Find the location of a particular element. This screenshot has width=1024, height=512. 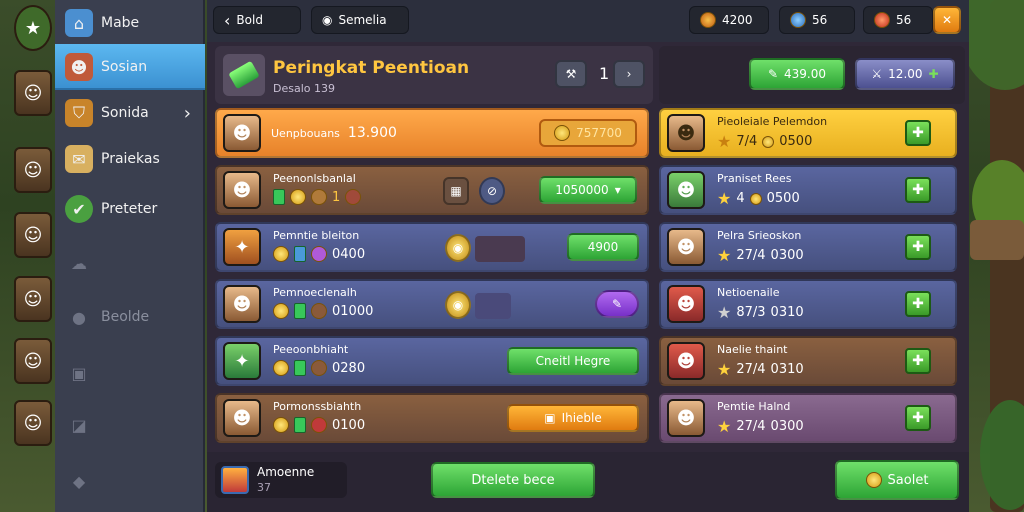

hero-strip: ★ ☺ ☺ ☺ ☺ ☺ ☺ is located at coordinates (29, 256).